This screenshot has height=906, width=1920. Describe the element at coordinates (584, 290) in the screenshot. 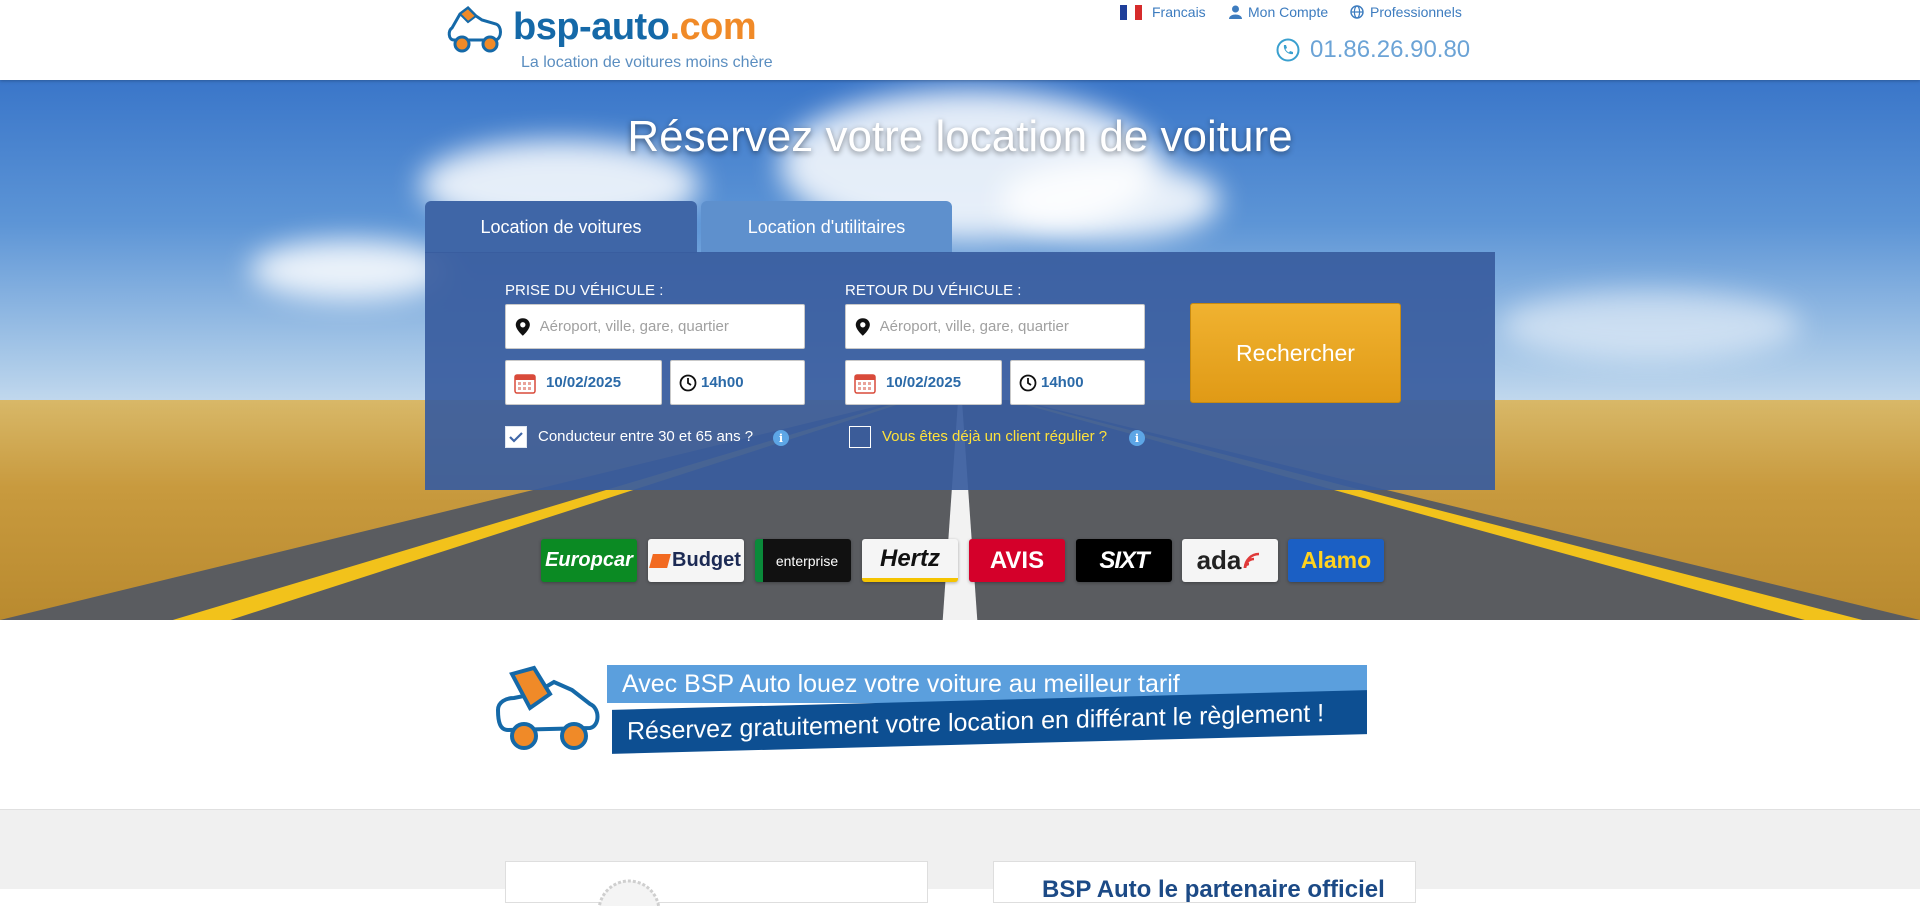

I see `pickup-label: PRISE DU VÉHICULE :` at that location.